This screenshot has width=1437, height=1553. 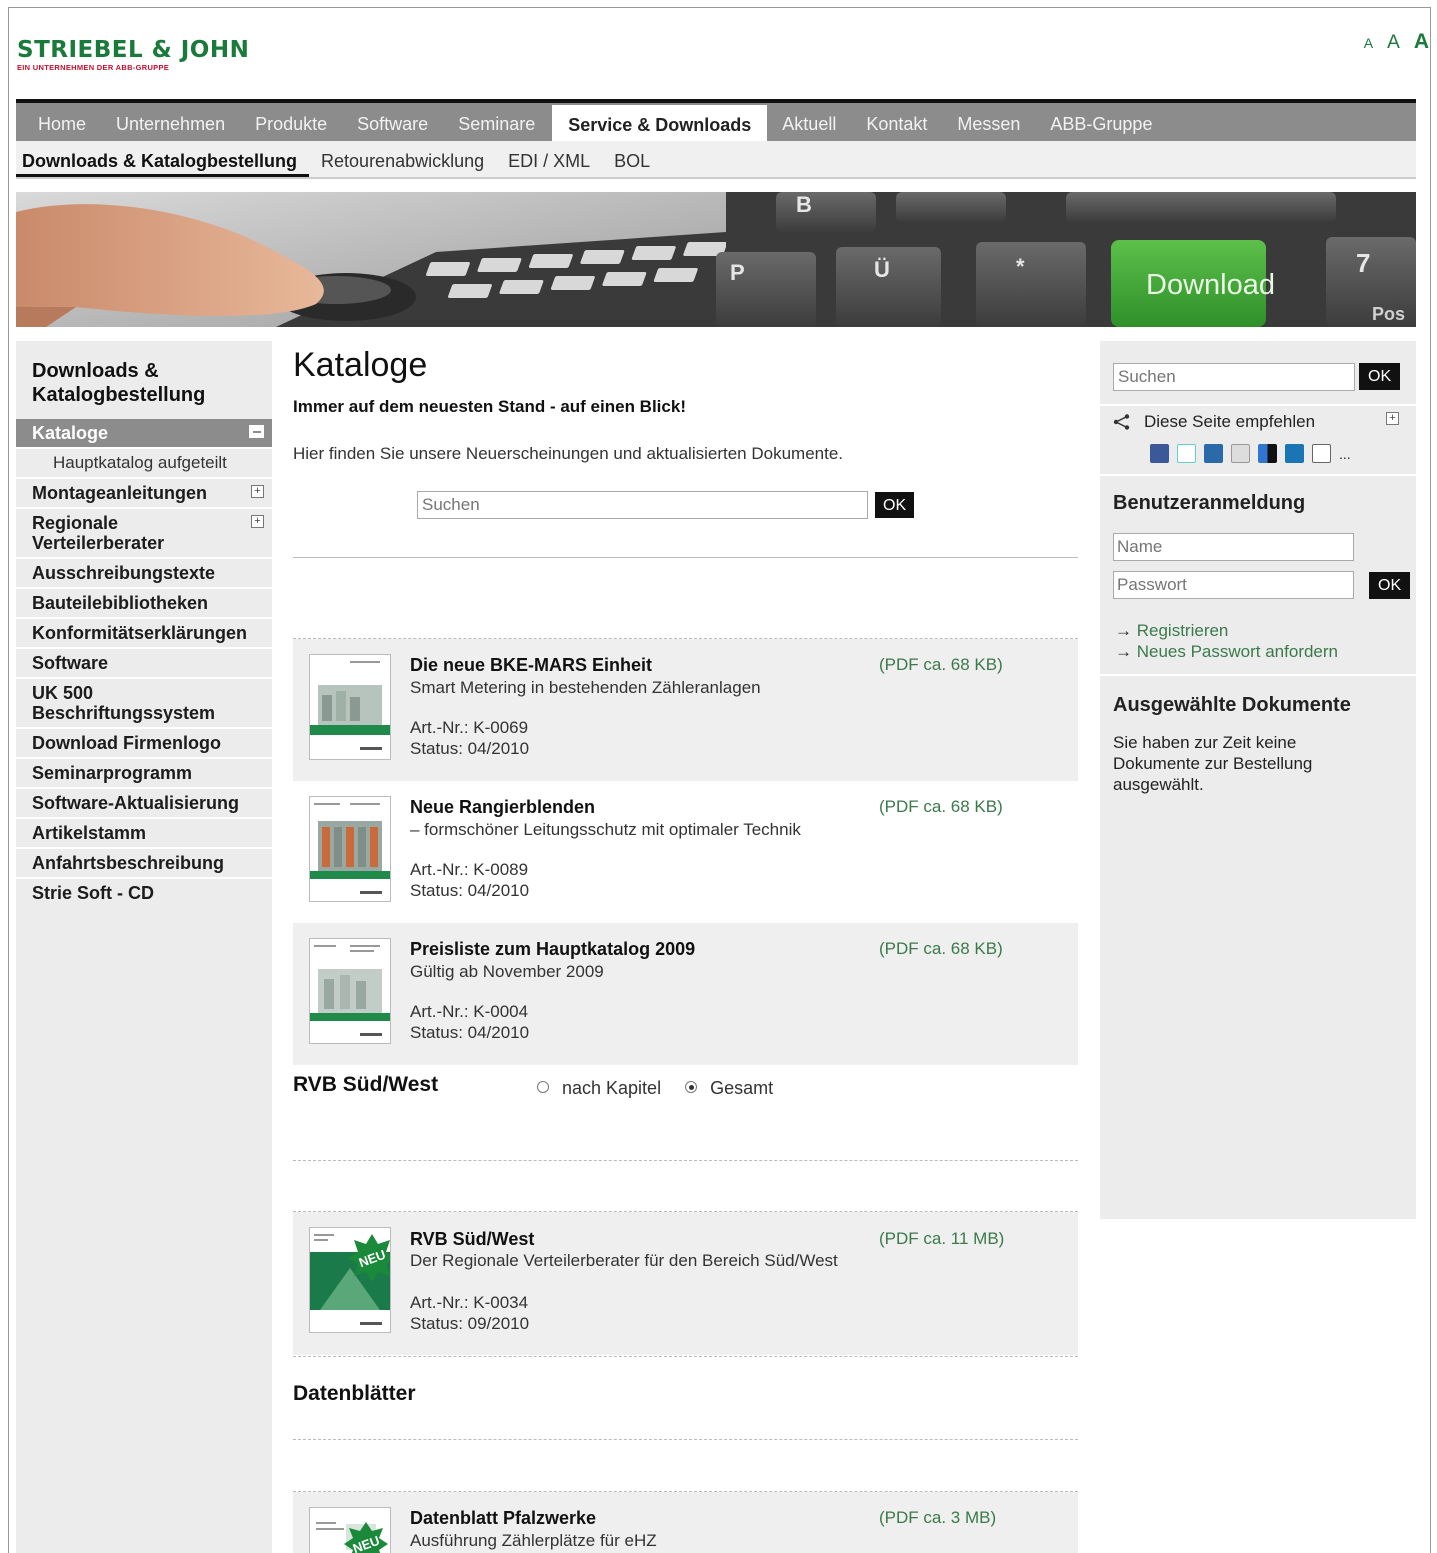 What do you see at coordinates (809, 122) in the screenshot?
I see `nav-aktuell: Aktuell` at bounding box center [809, 122].